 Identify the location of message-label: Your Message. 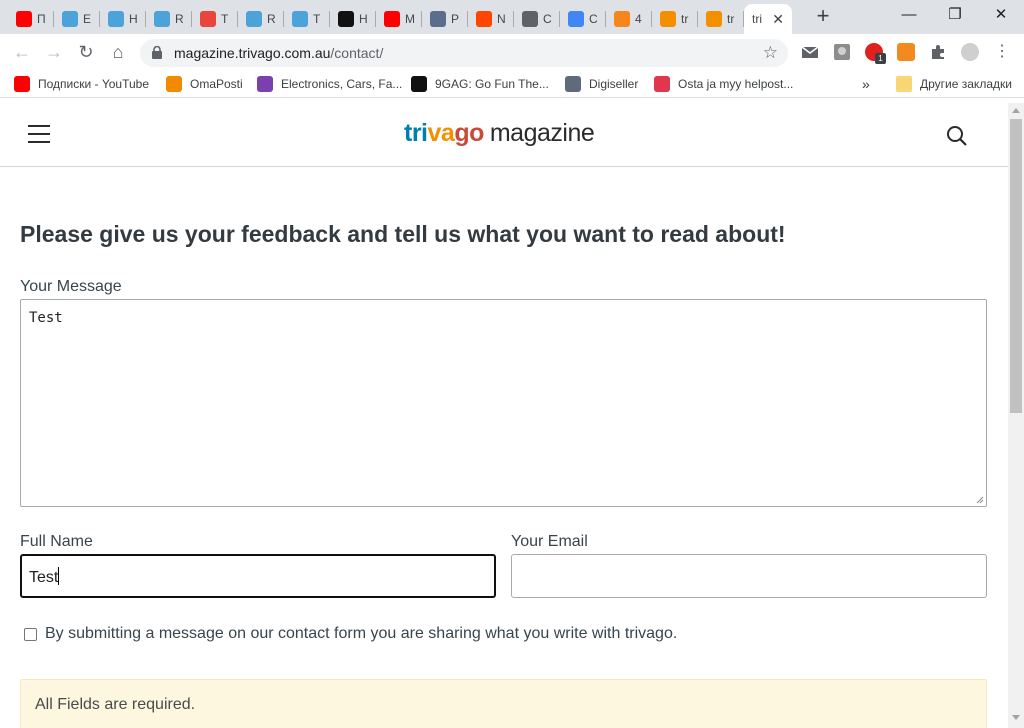
(71, 286).